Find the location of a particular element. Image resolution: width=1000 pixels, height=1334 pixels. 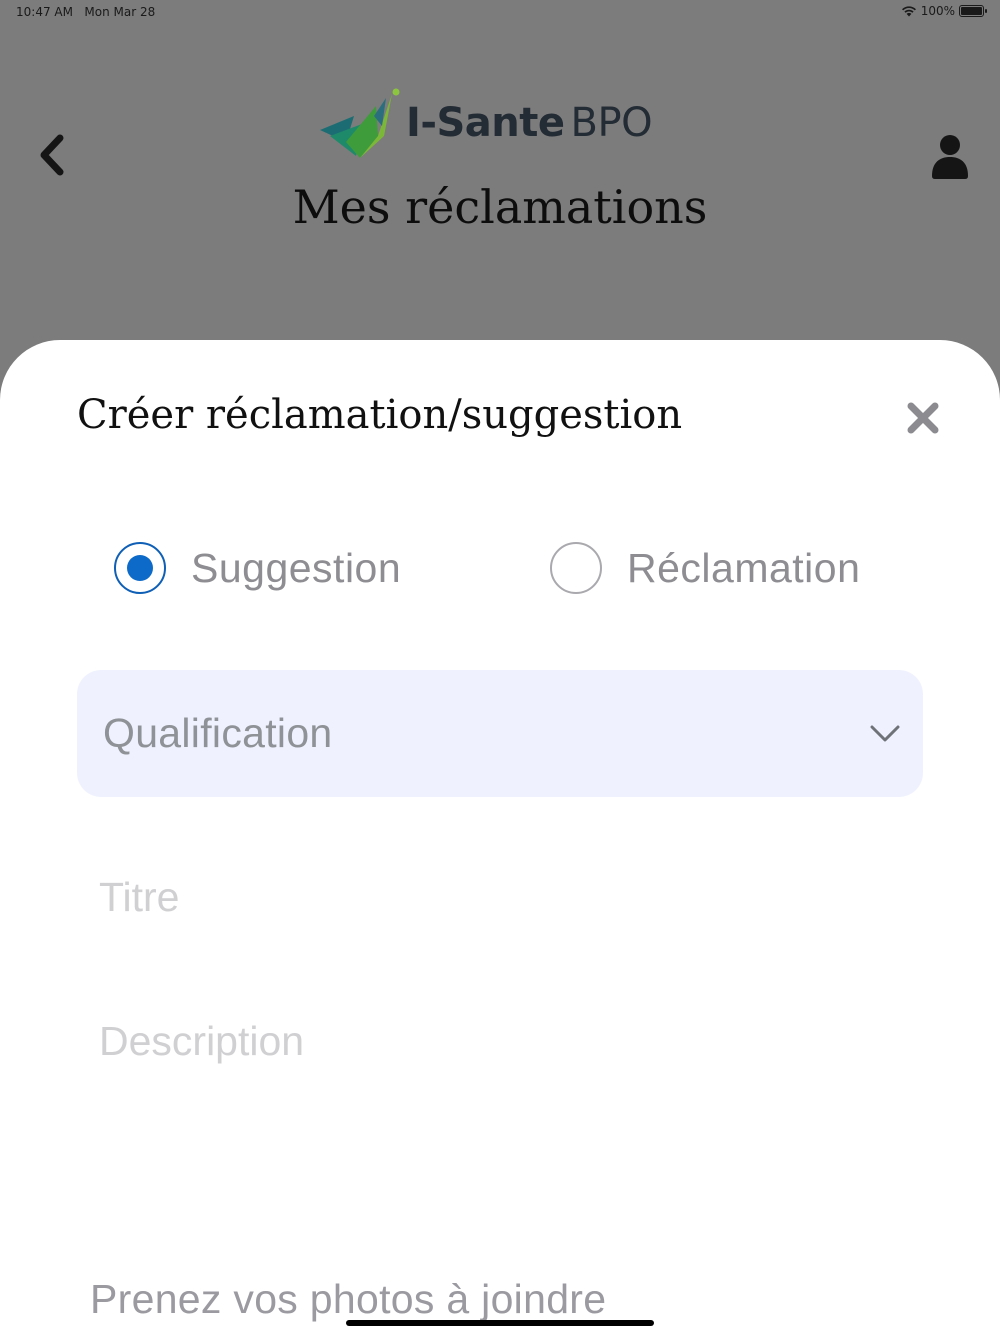

logo-text: I-Sante BPO is located at coordinates (529, 123).